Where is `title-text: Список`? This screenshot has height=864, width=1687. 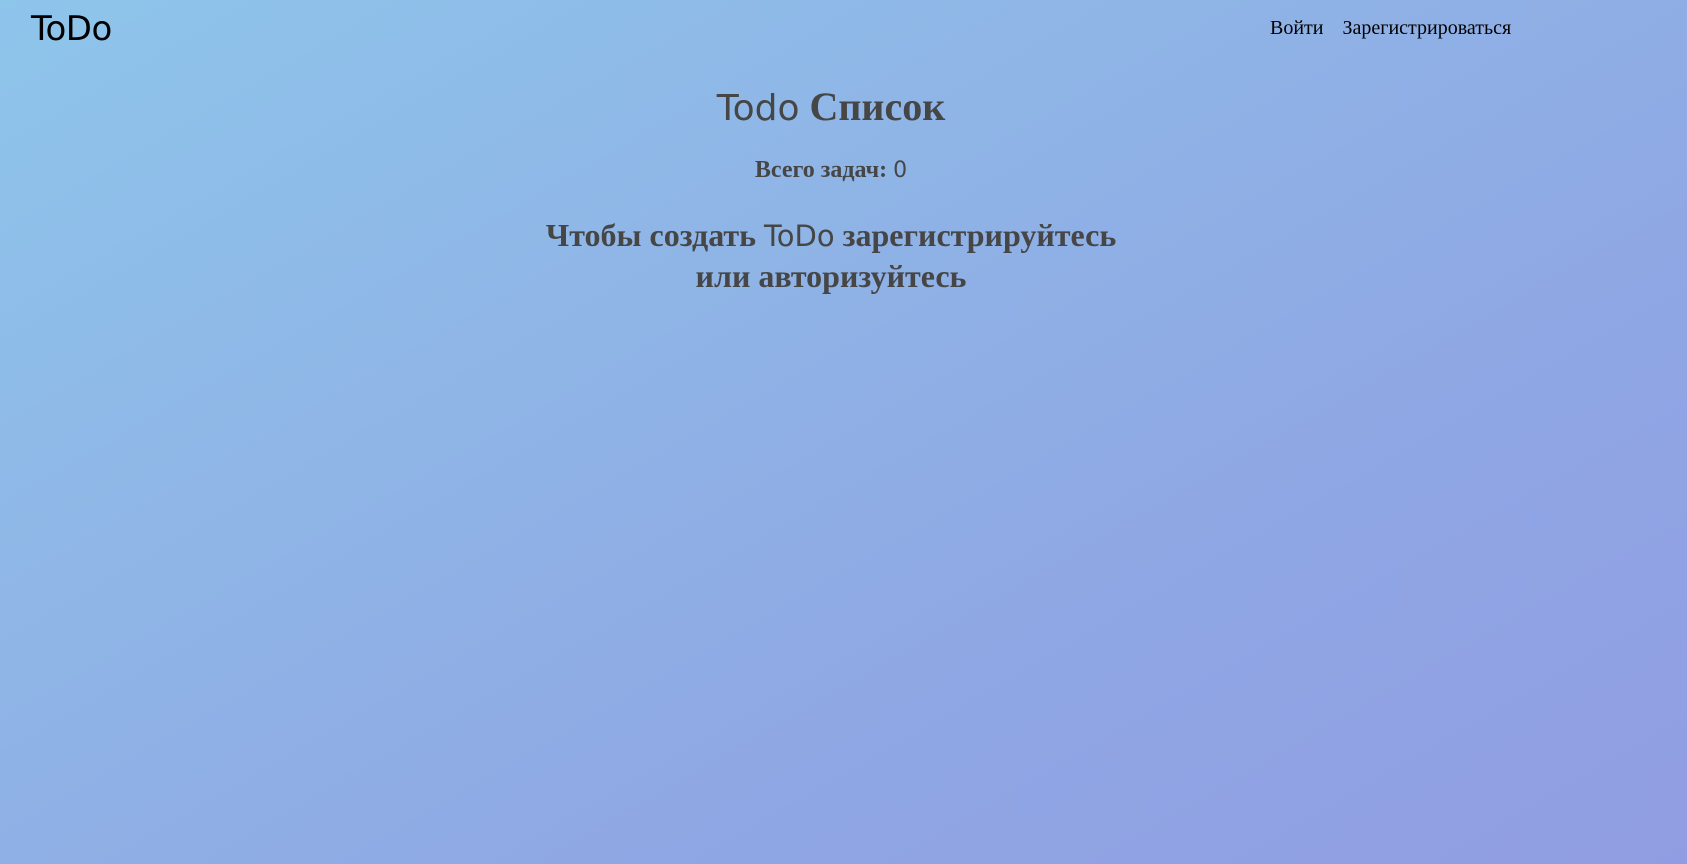
title-text: Список is located at coordinates (872, 106).